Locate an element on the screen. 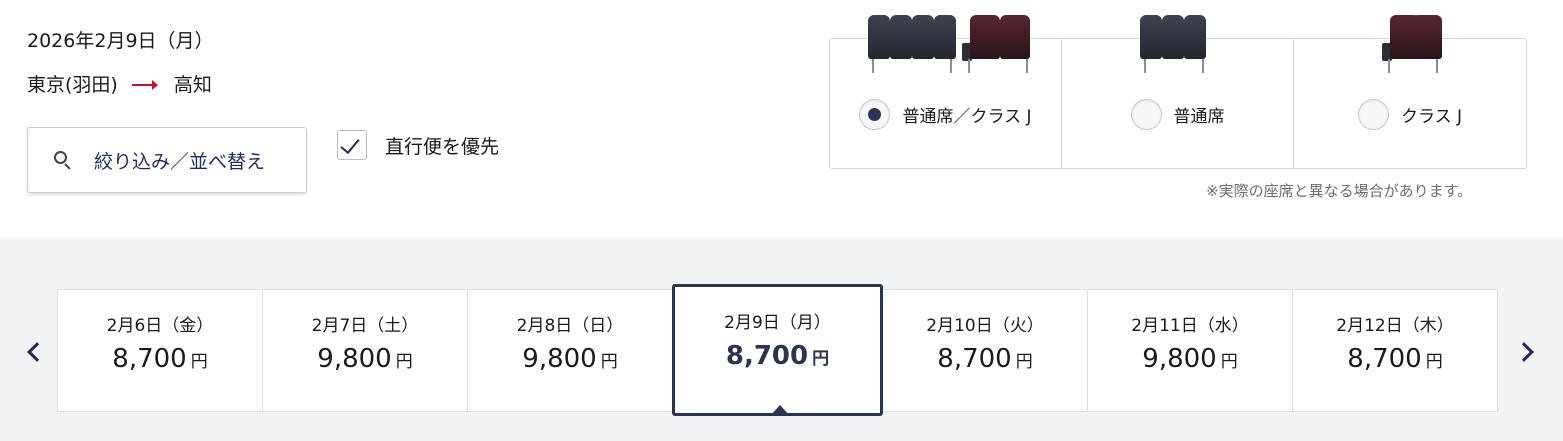 The image size is (1563, 441). date-card-selected: 2月9日（月） 8,700 円 is located at coordinates (777, 350).